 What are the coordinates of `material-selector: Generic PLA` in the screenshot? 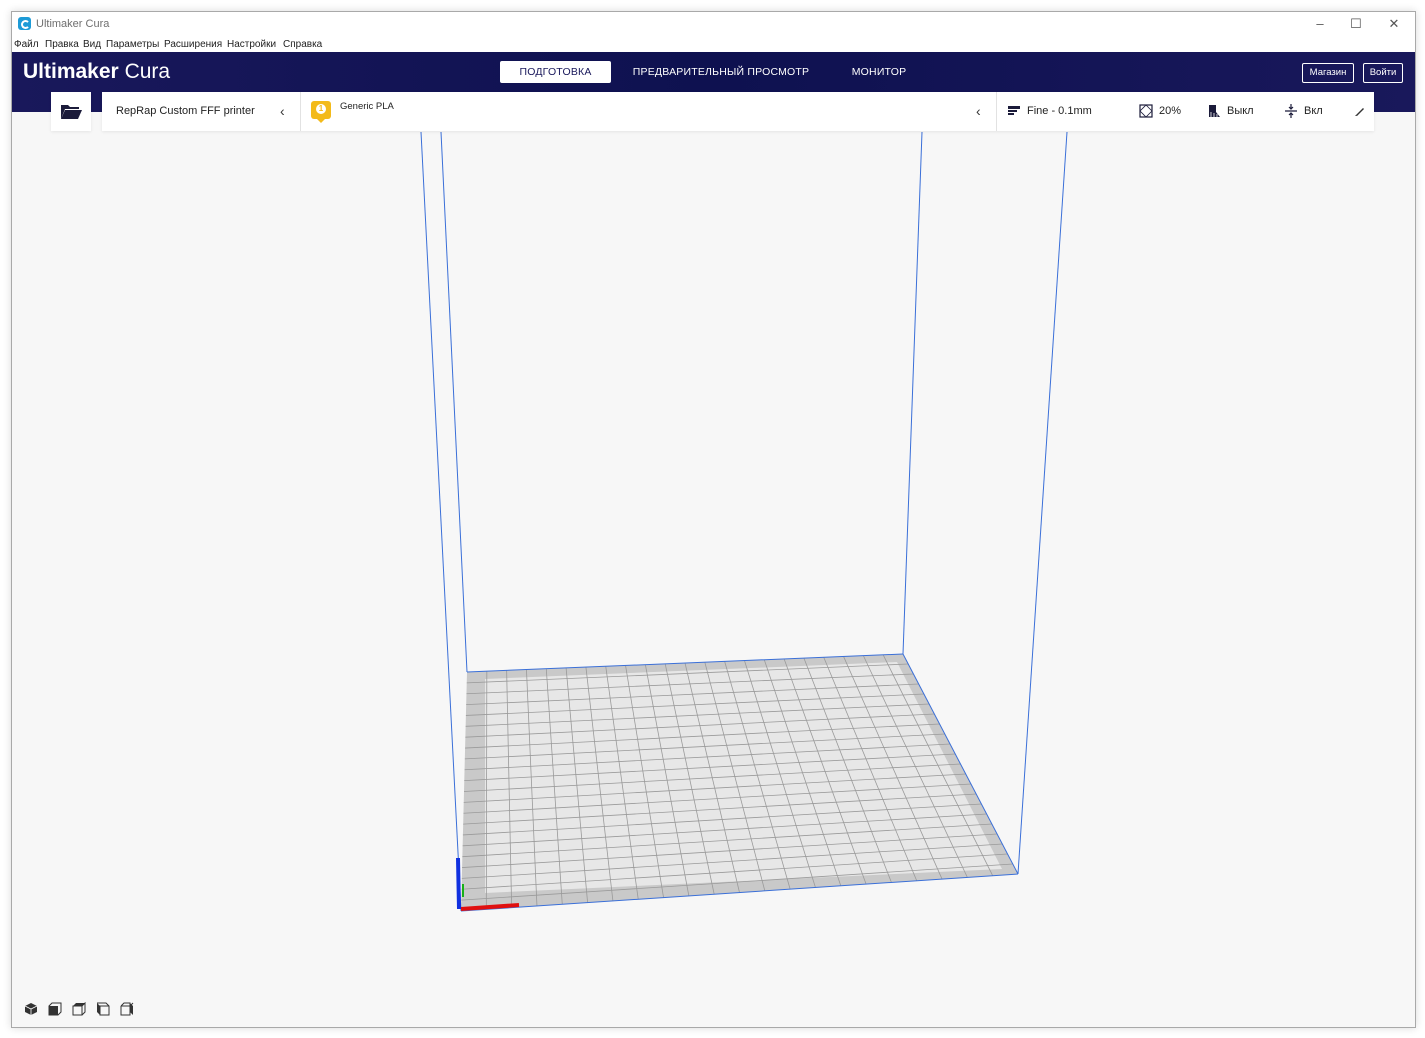 It's located at (367, 106).